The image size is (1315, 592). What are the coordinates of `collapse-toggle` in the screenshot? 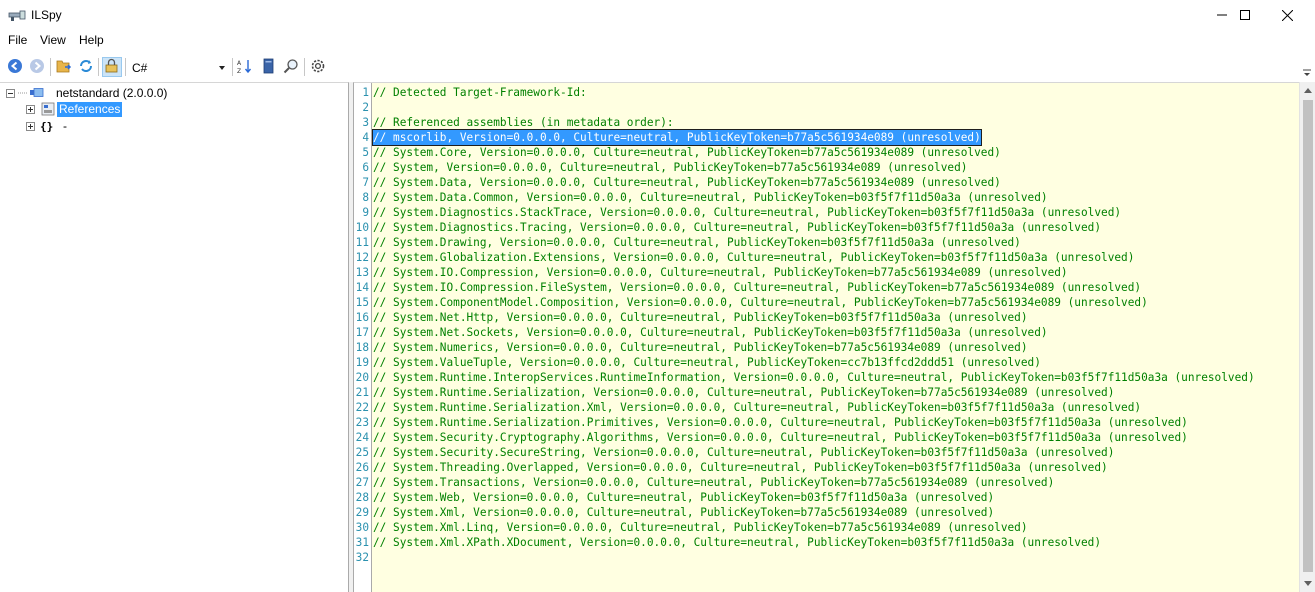 It's located at (10, 93).